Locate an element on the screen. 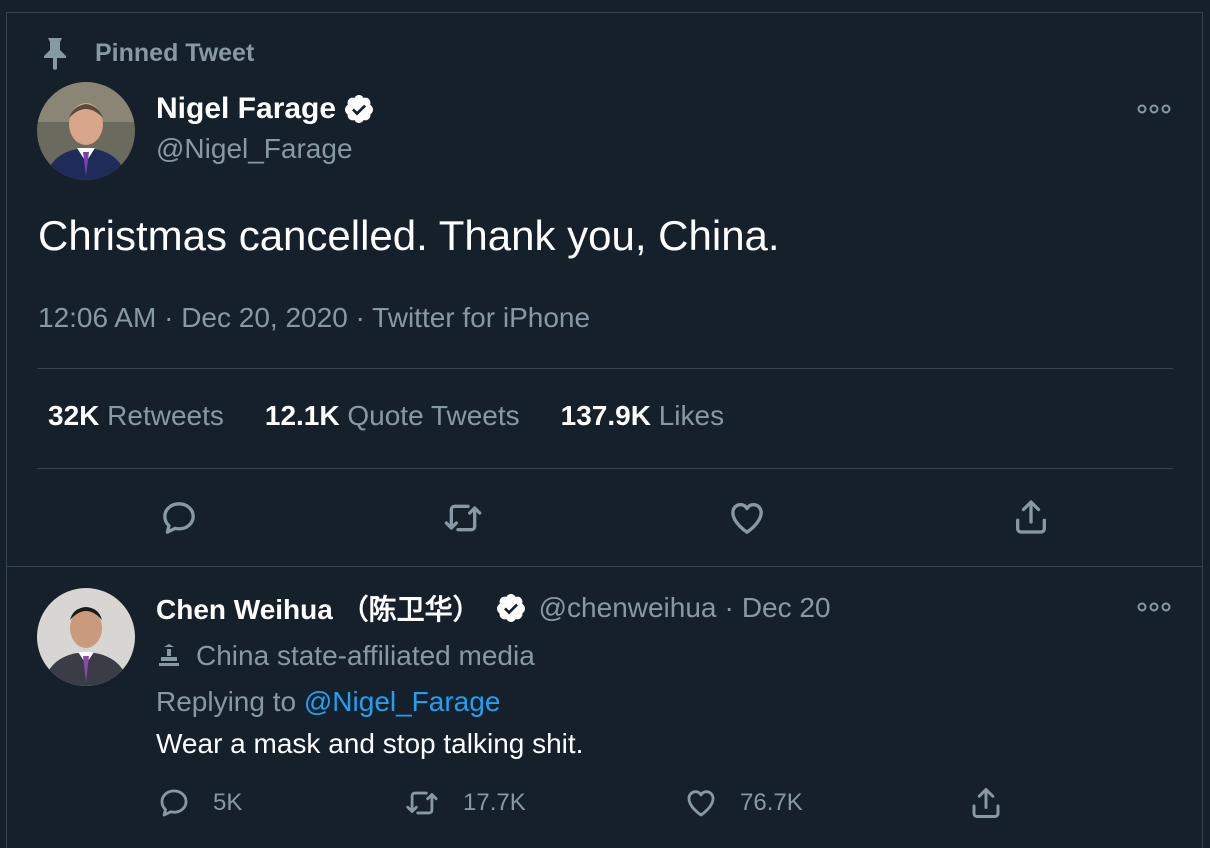  pinned-tweet-indicator: Pinned Tweet is located at coordinates (147, 53).